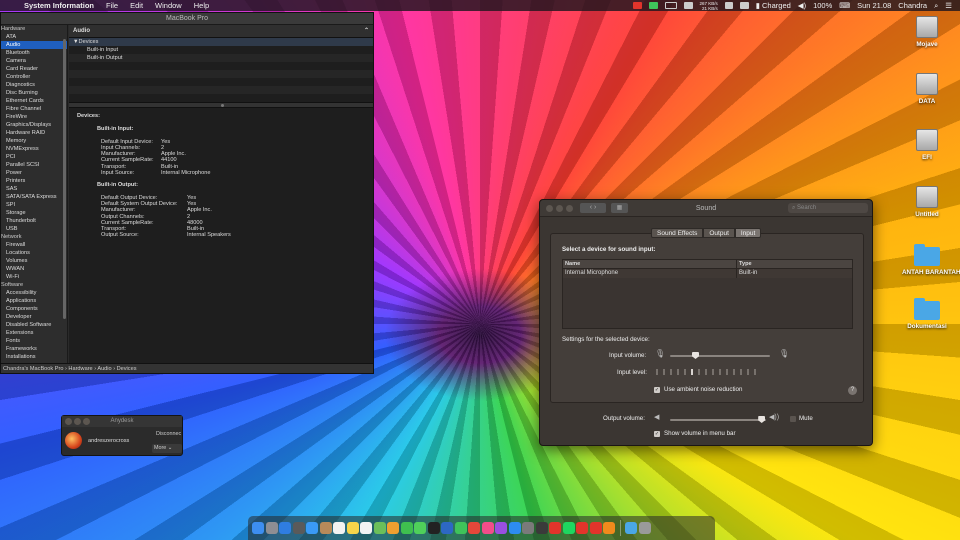  What do you see at coordinates (460, 528) in the screenshot?
I see `whatsapp-icon` at bounding box center [460, 528].